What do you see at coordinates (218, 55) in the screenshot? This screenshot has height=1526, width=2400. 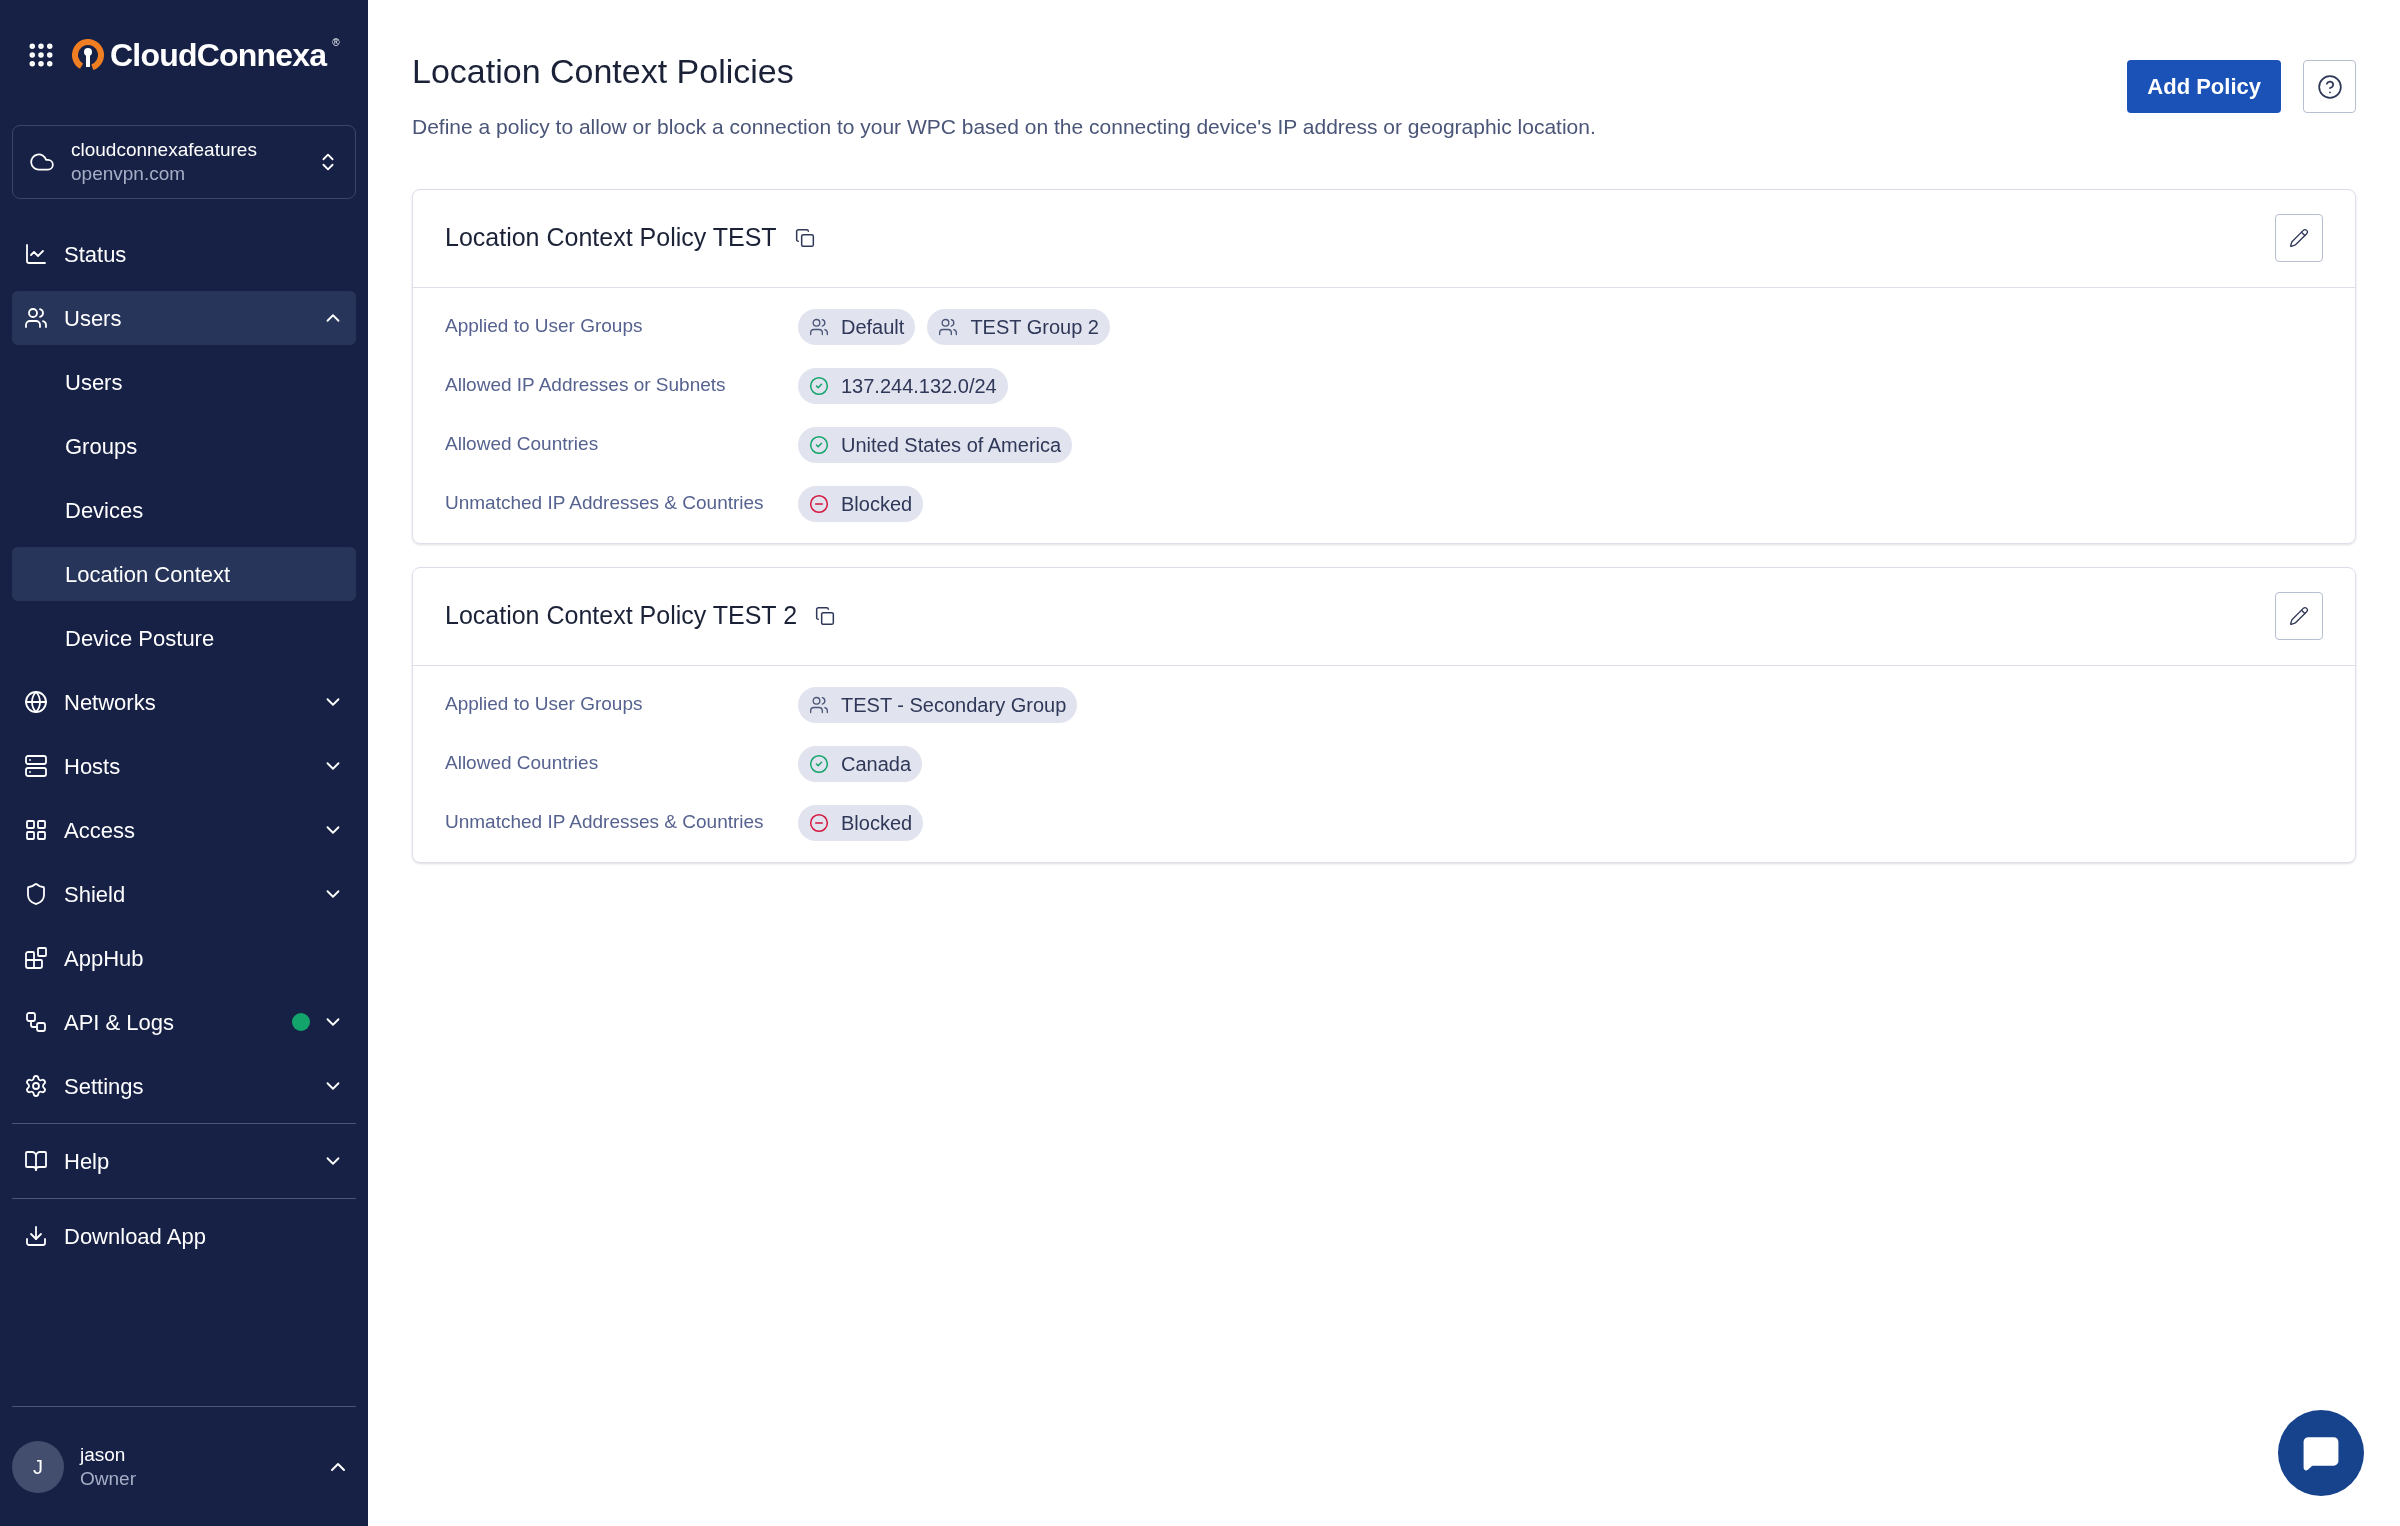 I see `logo-text: CloudConnexa` at bounding box center [218, 55].